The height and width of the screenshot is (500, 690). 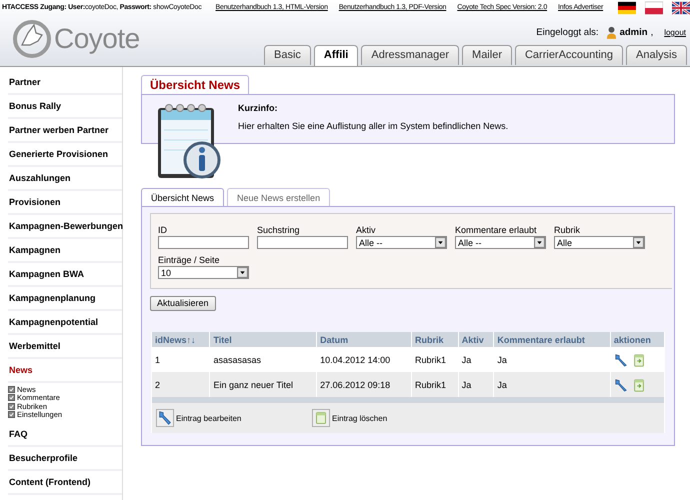 What do you see at coordinates (65, 275) in the screenshot?
I see `sidebar-item: Kampagnen BWA` at bounding box center [65, 275].